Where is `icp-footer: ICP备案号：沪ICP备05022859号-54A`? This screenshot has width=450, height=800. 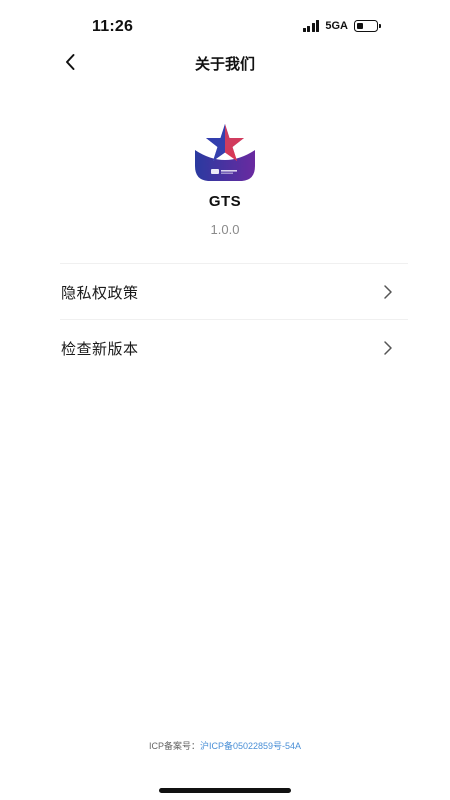
icp-footer: ICP备案号：沪ICP备05022859号-54A is located at coordinates (225, 745).